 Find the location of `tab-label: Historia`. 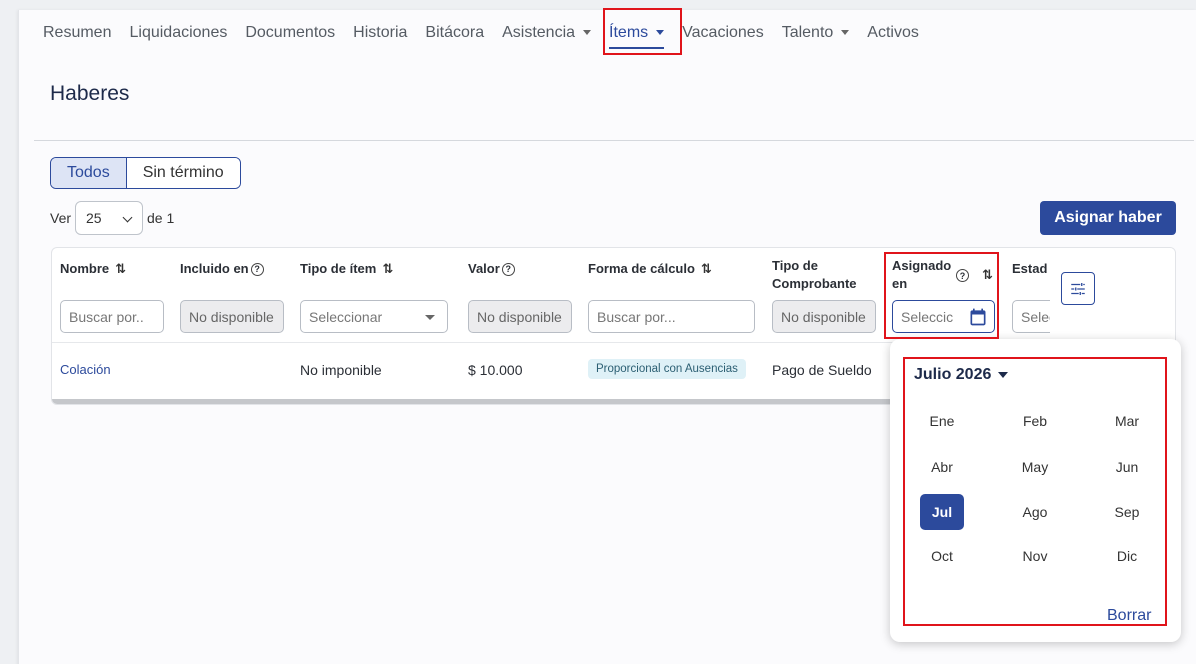

tab-label: Historia is located at coordinates (380, 32).